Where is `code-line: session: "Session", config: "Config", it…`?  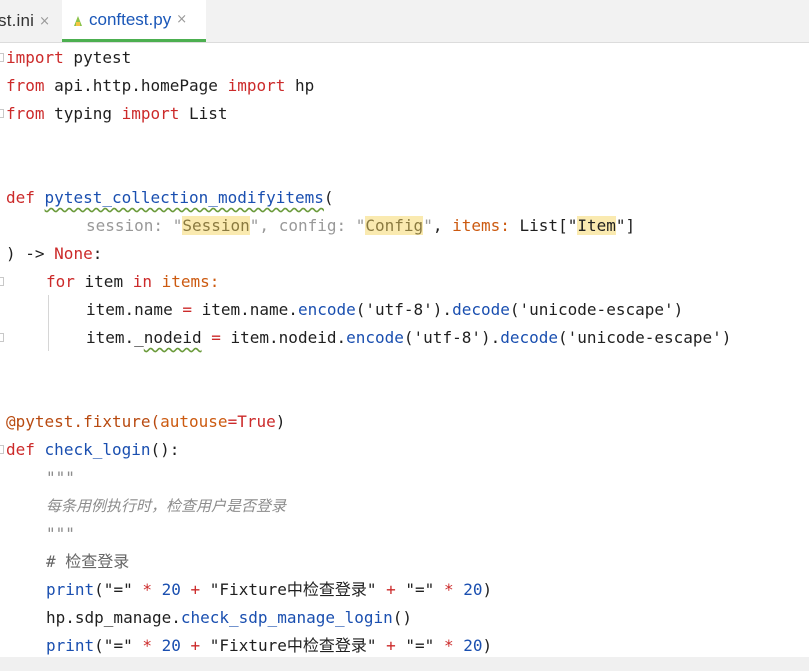
code-line: session: "Session", config: "Config", it… is located at coordinates (361, 225).